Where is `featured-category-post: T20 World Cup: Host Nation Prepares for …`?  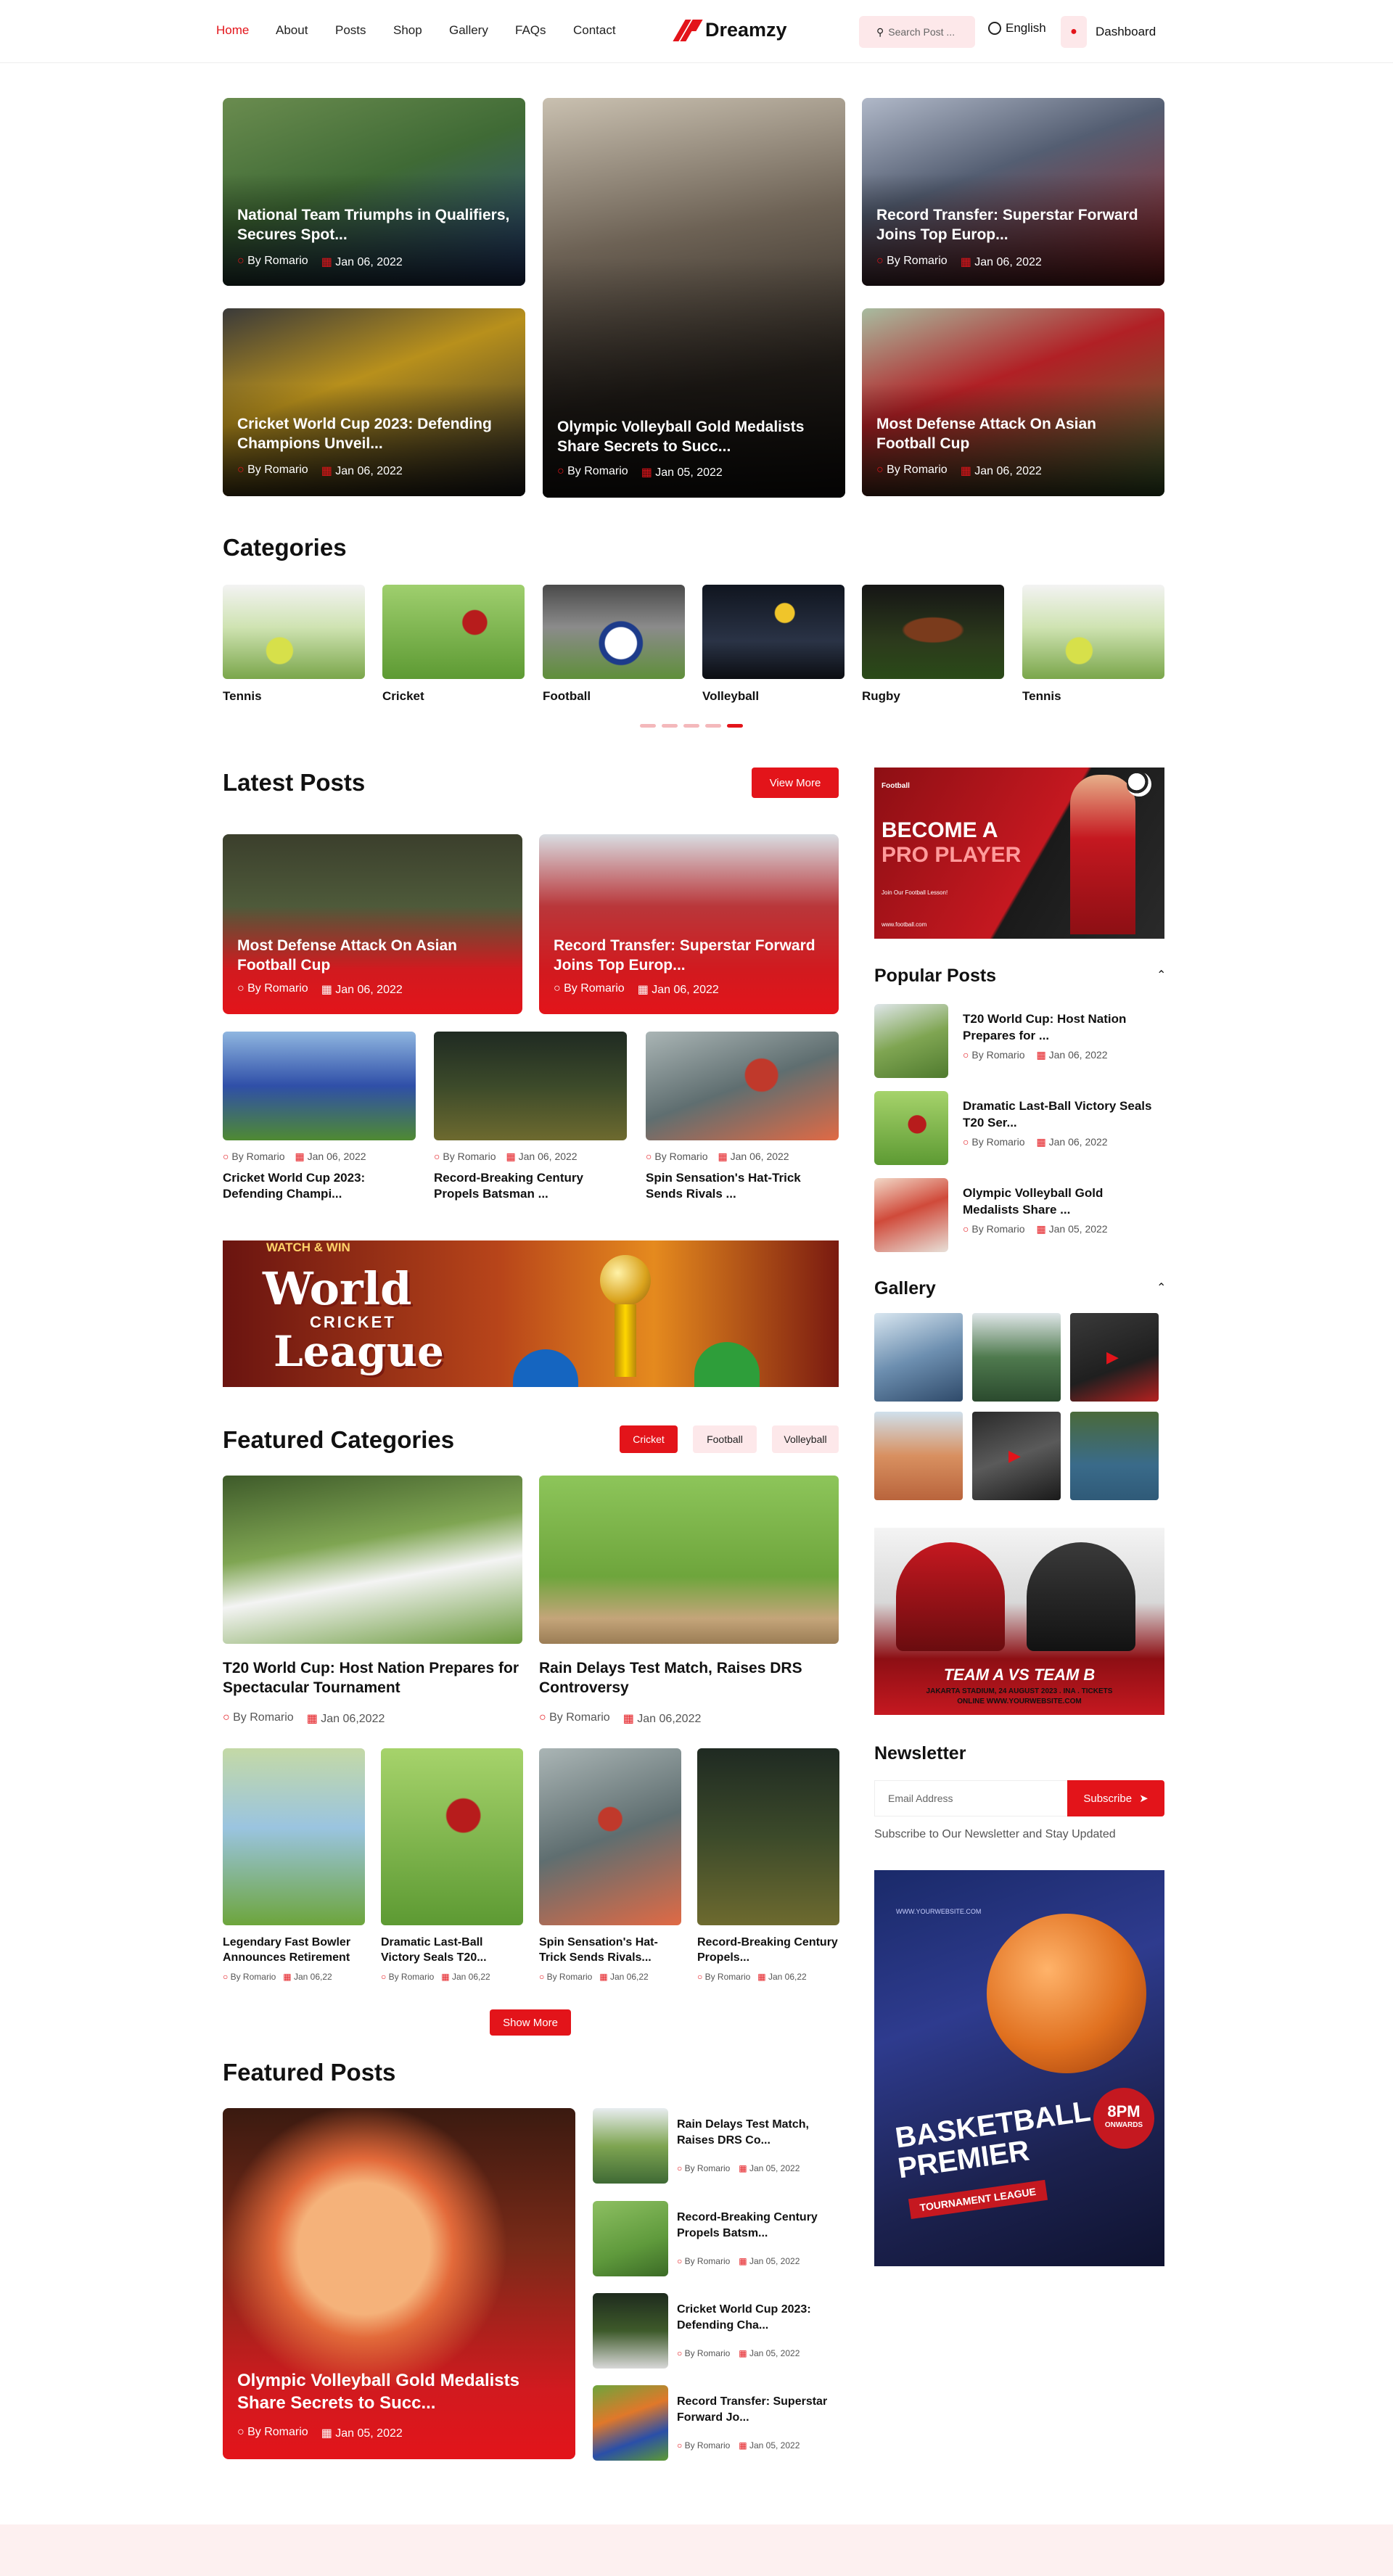
featured-category-post: T20 World Cup: Host Nation Prepares for … is located at coordinates (372, 1601).